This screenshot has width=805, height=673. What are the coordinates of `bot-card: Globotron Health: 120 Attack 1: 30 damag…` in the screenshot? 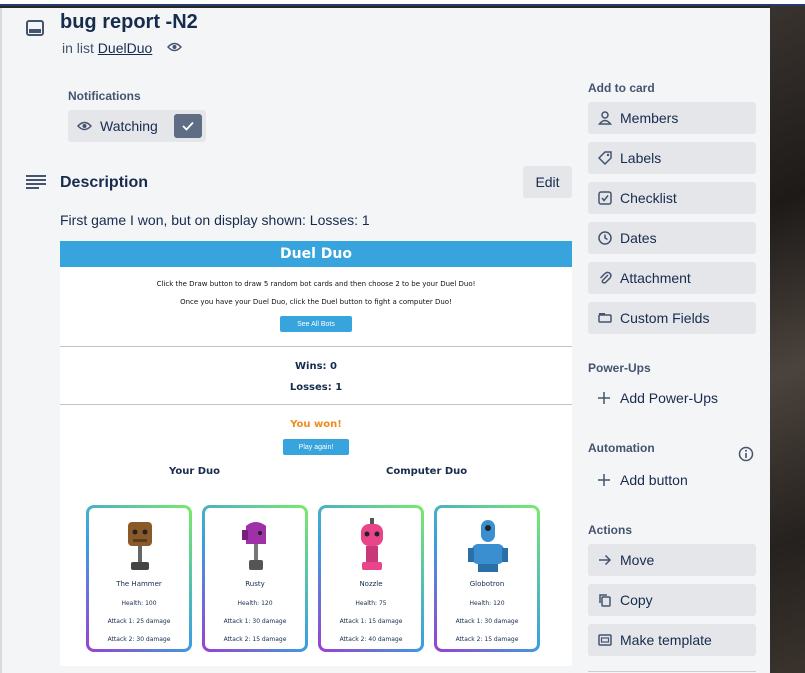 It's located at (487, 578).